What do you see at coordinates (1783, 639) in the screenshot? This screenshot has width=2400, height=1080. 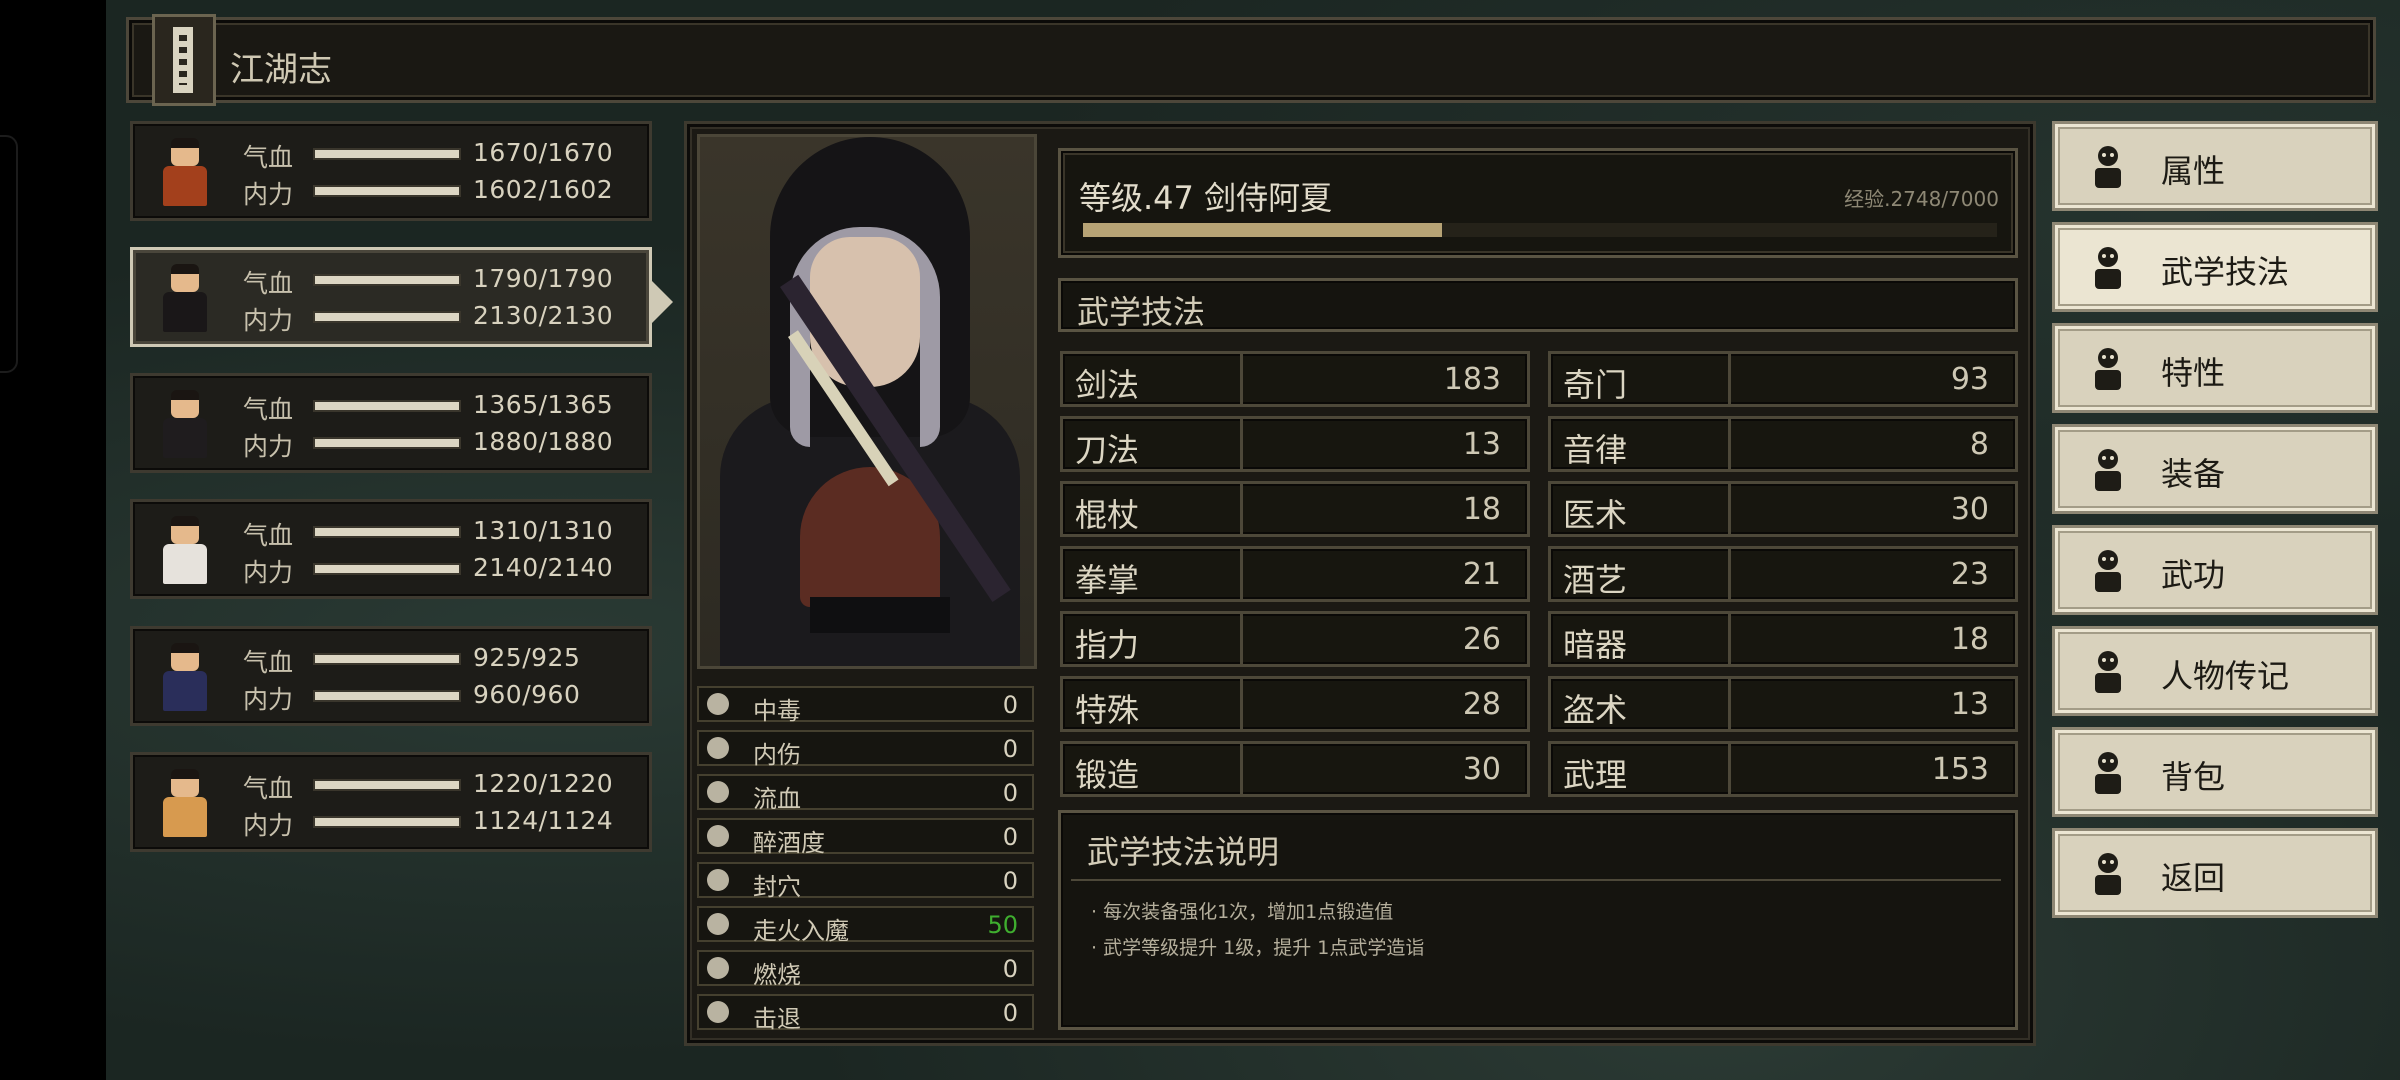 I see `skill-cell: 暗器 18` at bounding box center [1783, 639].